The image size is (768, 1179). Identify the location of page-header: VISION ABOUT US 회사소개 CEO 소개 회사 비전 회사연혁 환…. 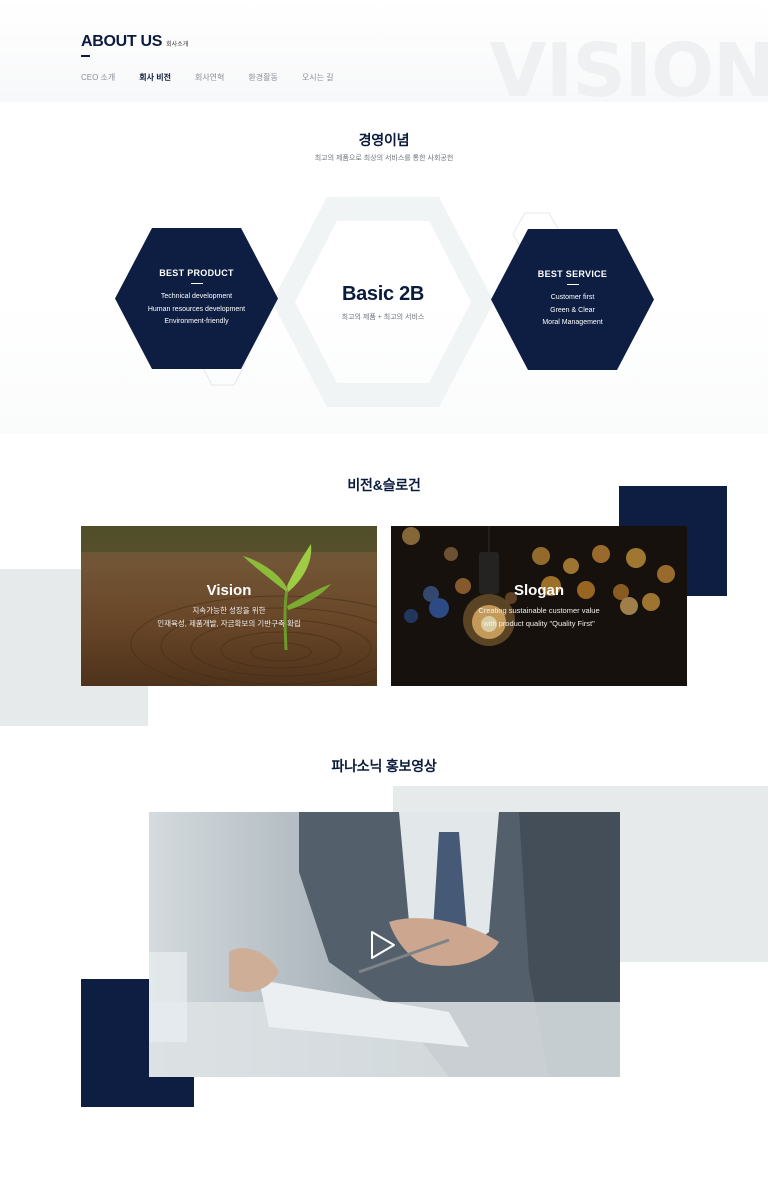
(384, 54).